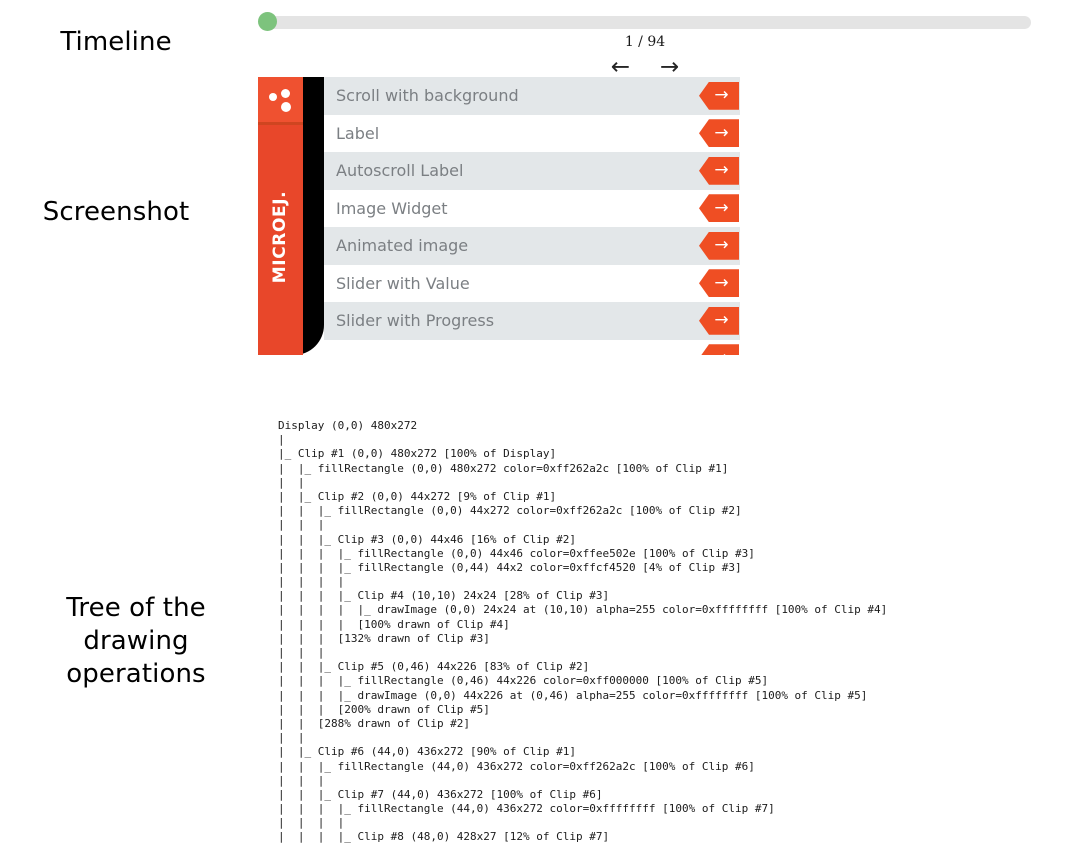 Image resolution: width=1068 pixels, height=851 pixels. What do you see at coordinates (532, 171) in the screenshot?
I see `list-item: Autoscroll Label →` at bounding box center [532, 171].